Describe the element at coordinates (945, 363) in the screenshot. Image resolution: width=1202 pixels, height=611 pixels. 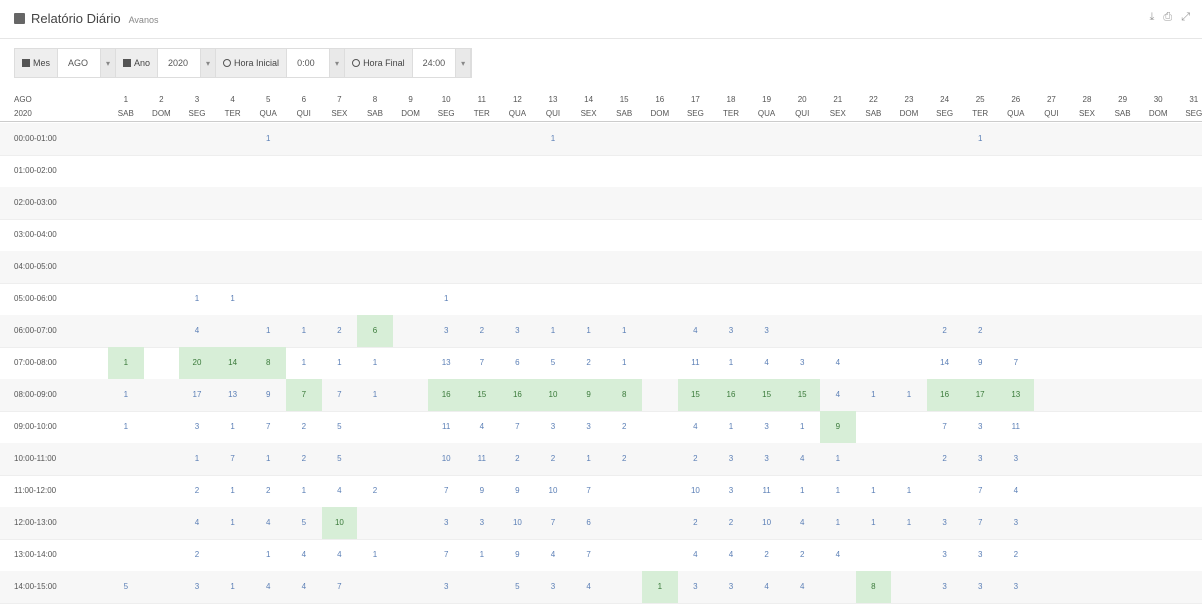
I see `table-cell: 14` at that location.